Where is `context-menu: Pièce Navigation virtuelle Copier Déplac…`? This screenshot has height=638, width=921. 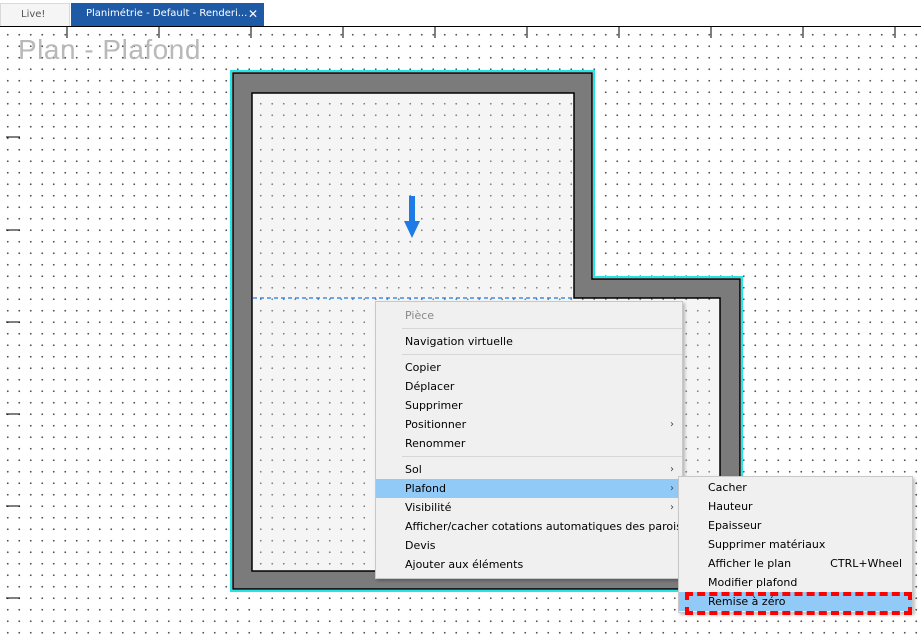 context-menu: Pièce Navigation virtuelle Copier Déplac… is located at coordinates (529, 440).